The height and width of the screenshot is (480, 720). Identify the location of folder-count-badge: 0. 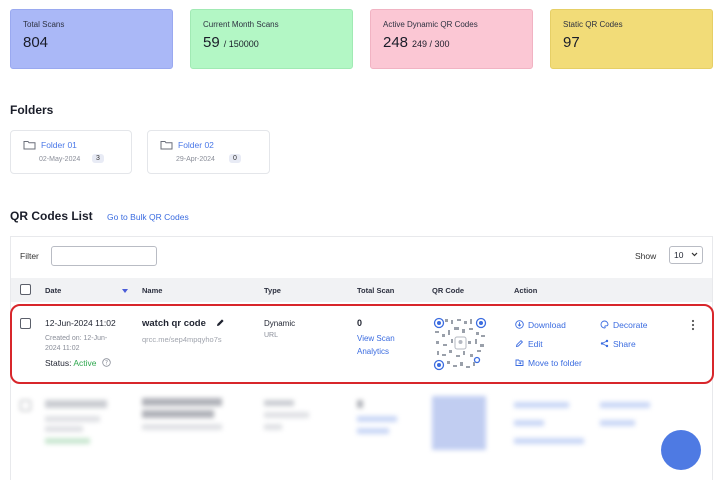
(235, 158).